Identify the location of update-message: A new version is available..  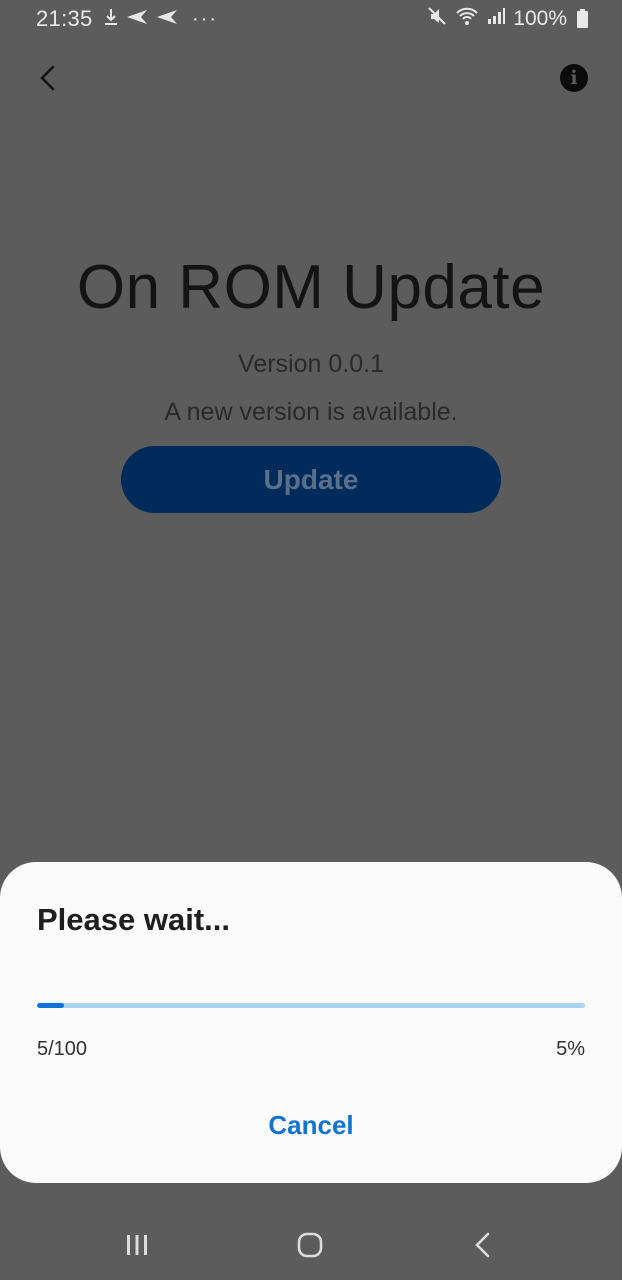
(311, 412).